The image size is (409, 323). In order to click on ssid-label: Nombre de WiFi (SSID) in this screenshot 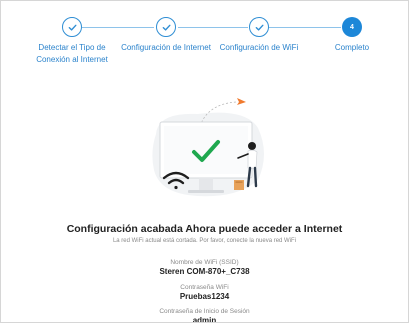, I will do `click(204, 262)`.